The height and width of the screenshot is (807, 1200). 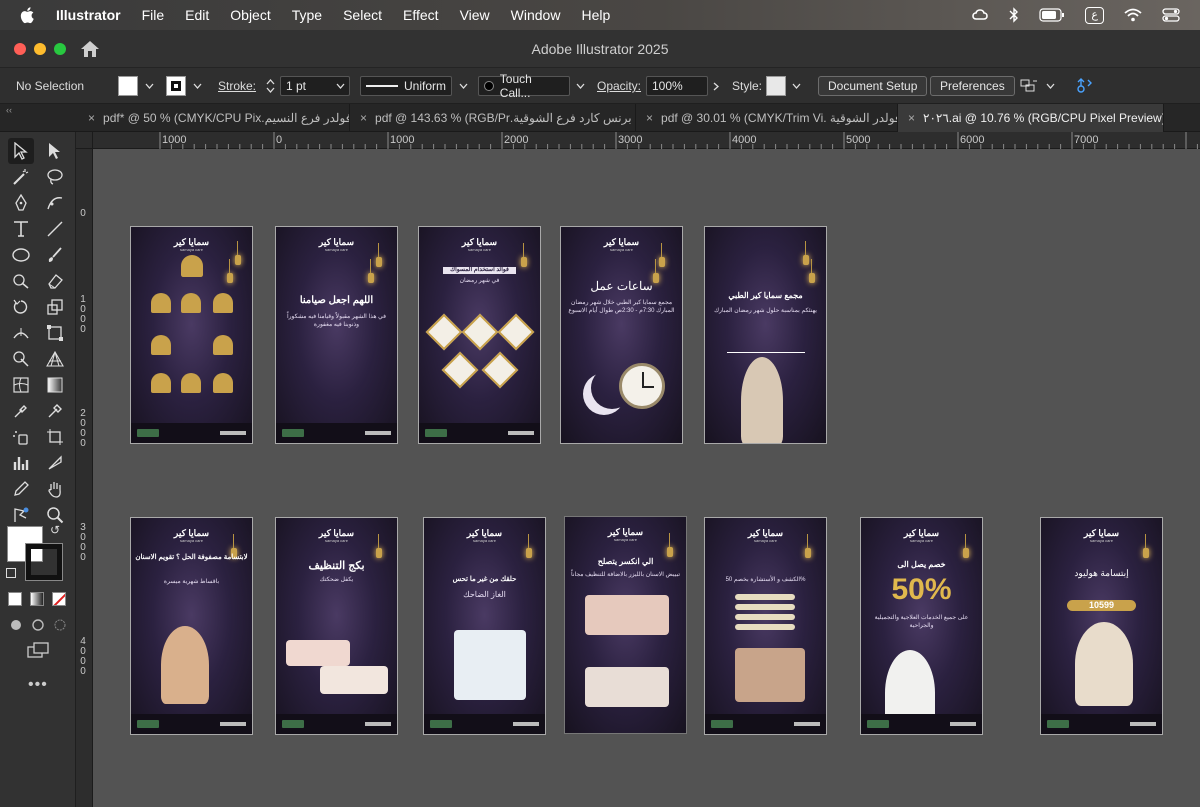 I want to click on draw-inside-icon, so click(x=60, y=625).